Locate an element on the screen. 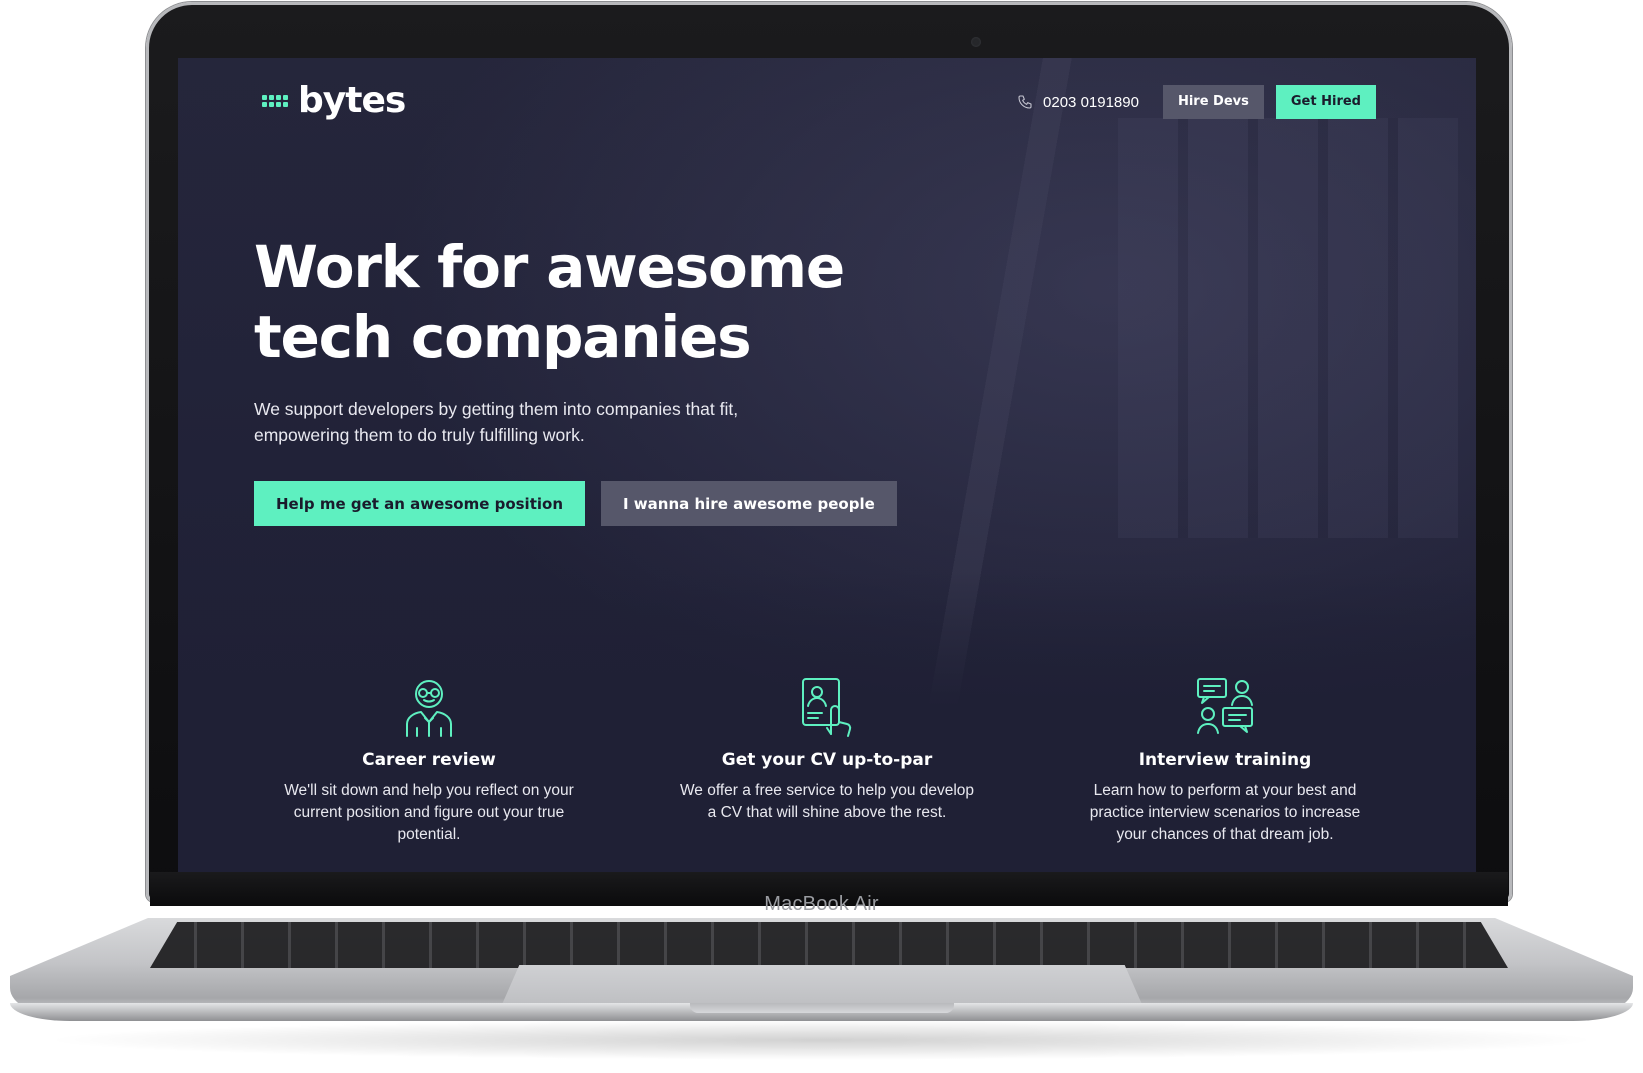  laptop-shadow is located at coordinates (821, 1040).